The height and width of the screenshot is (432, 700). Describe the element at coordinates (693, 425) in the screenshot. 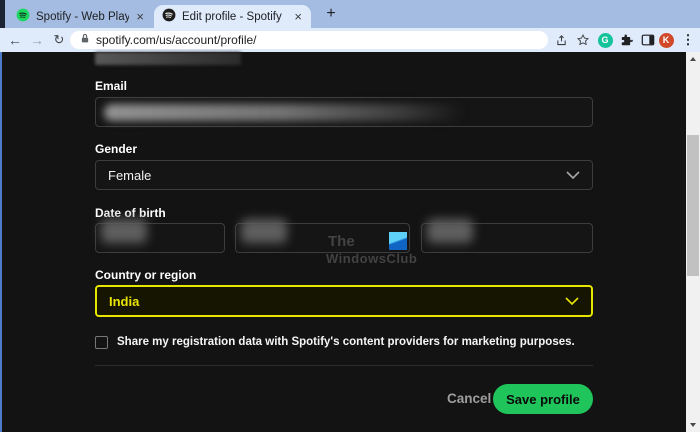

I see `scroll-down-icon` at that location.